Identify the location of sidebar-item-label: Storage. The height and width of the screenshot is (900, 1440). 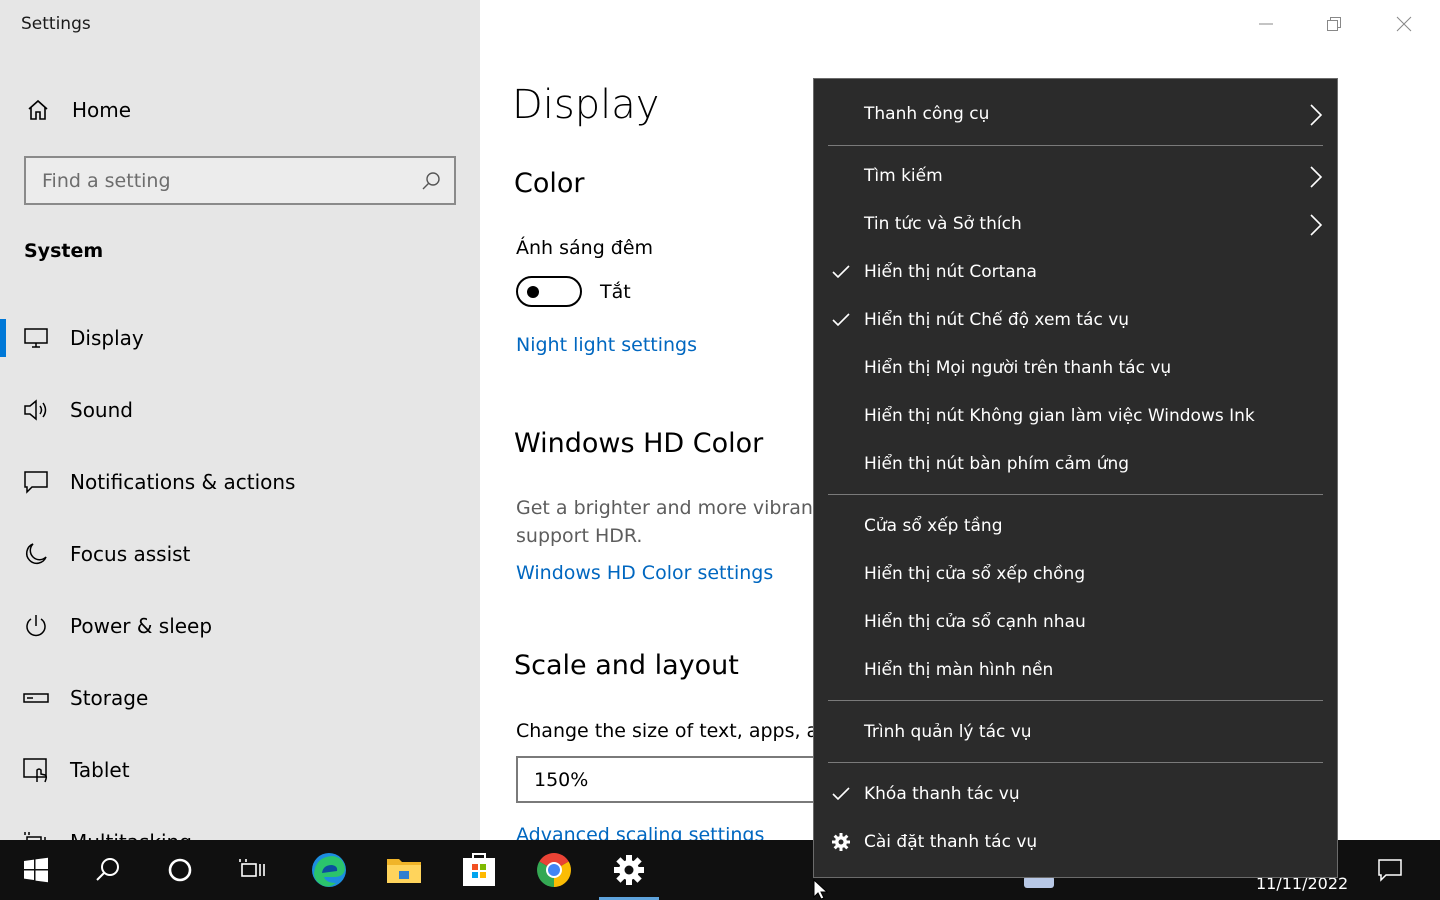
(109, 698).